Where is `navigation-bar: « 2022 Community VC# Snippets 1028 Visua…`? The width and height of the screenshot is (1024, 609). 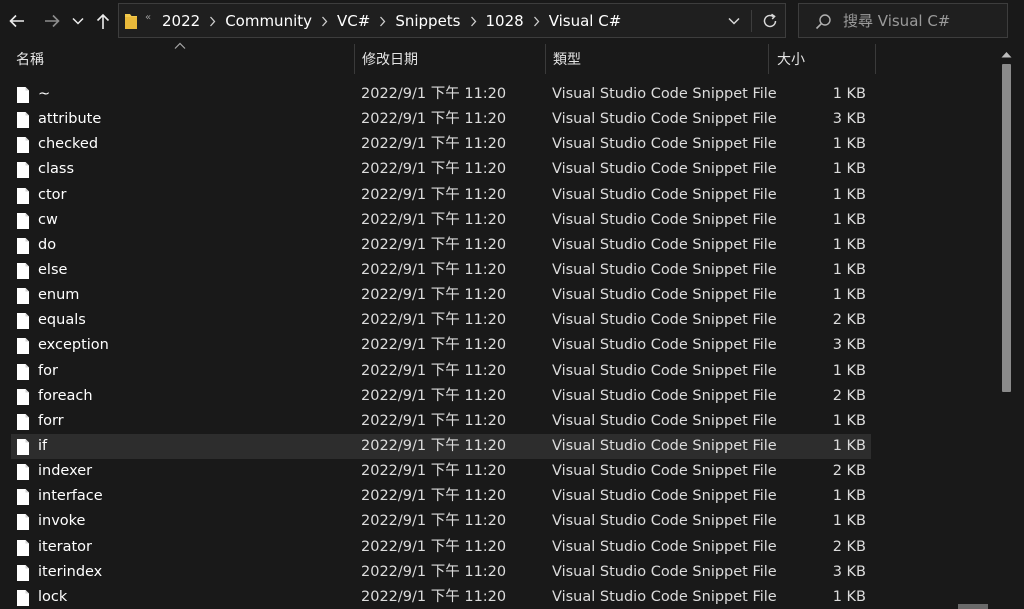
navigation-bar: « 2022 Community VC# Snippets 1028 Visua… is located at coordinates (512, 21).